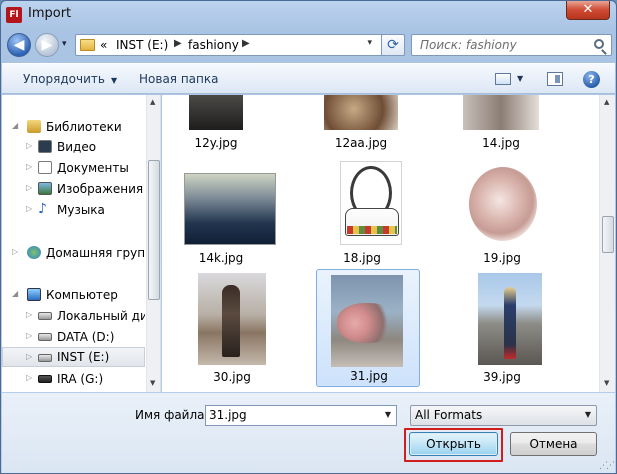 This screenshot has height=474, width=617. What do you see at coordinates (34, 126) in the screenshot?
I see `library-icon` at bounding box center [34, 126].